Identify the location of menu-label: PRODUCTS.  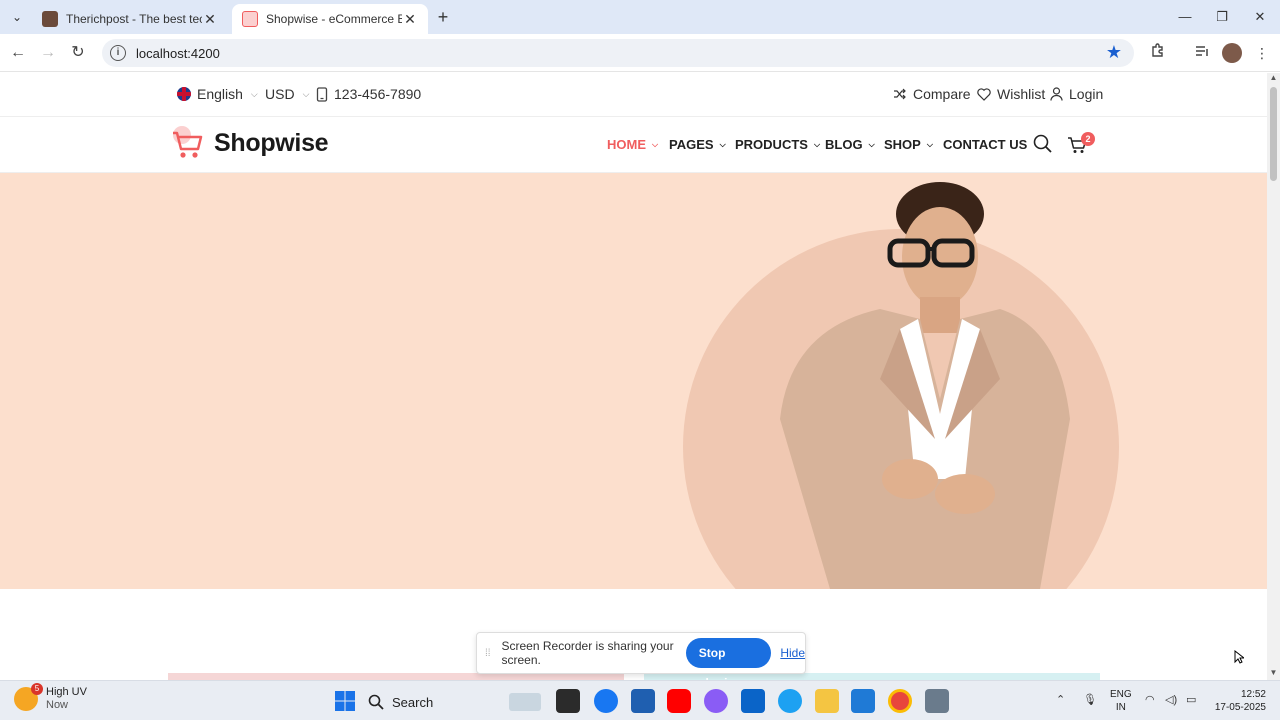
(771, 144).